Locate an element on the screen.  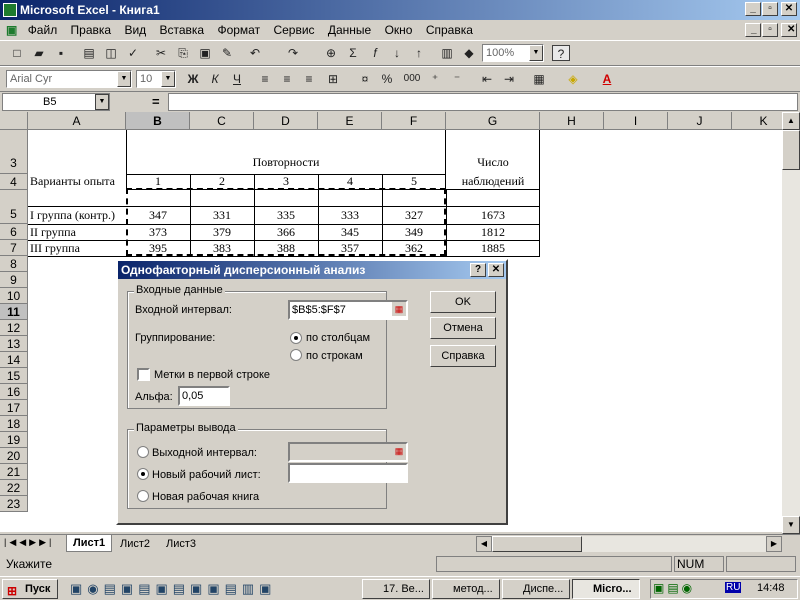
chart-icon: ▥ is located at coordinates (447, 53).